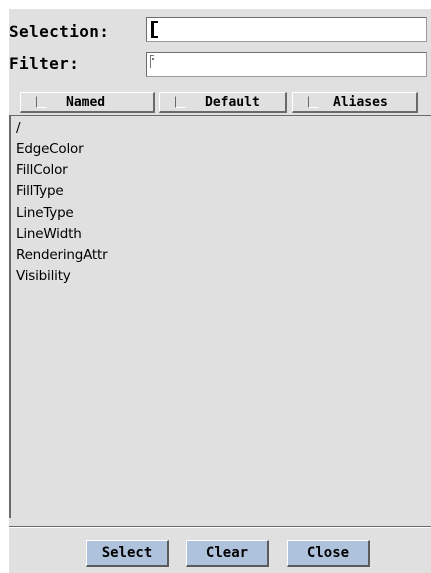 This screenshot has height=573, width=431. What do you see at coordinates (50, 149) in the screenshot?
I see `list-item: EdgeColor` at bounding box center [50, 149].